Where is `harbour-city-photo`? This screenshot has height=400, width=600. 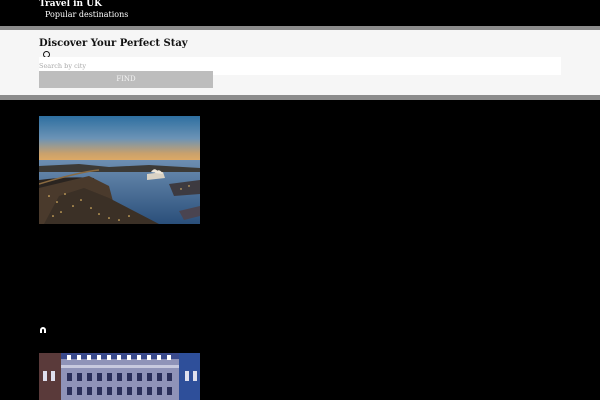 harbour-city-photo is located at coordinates (119, 170).